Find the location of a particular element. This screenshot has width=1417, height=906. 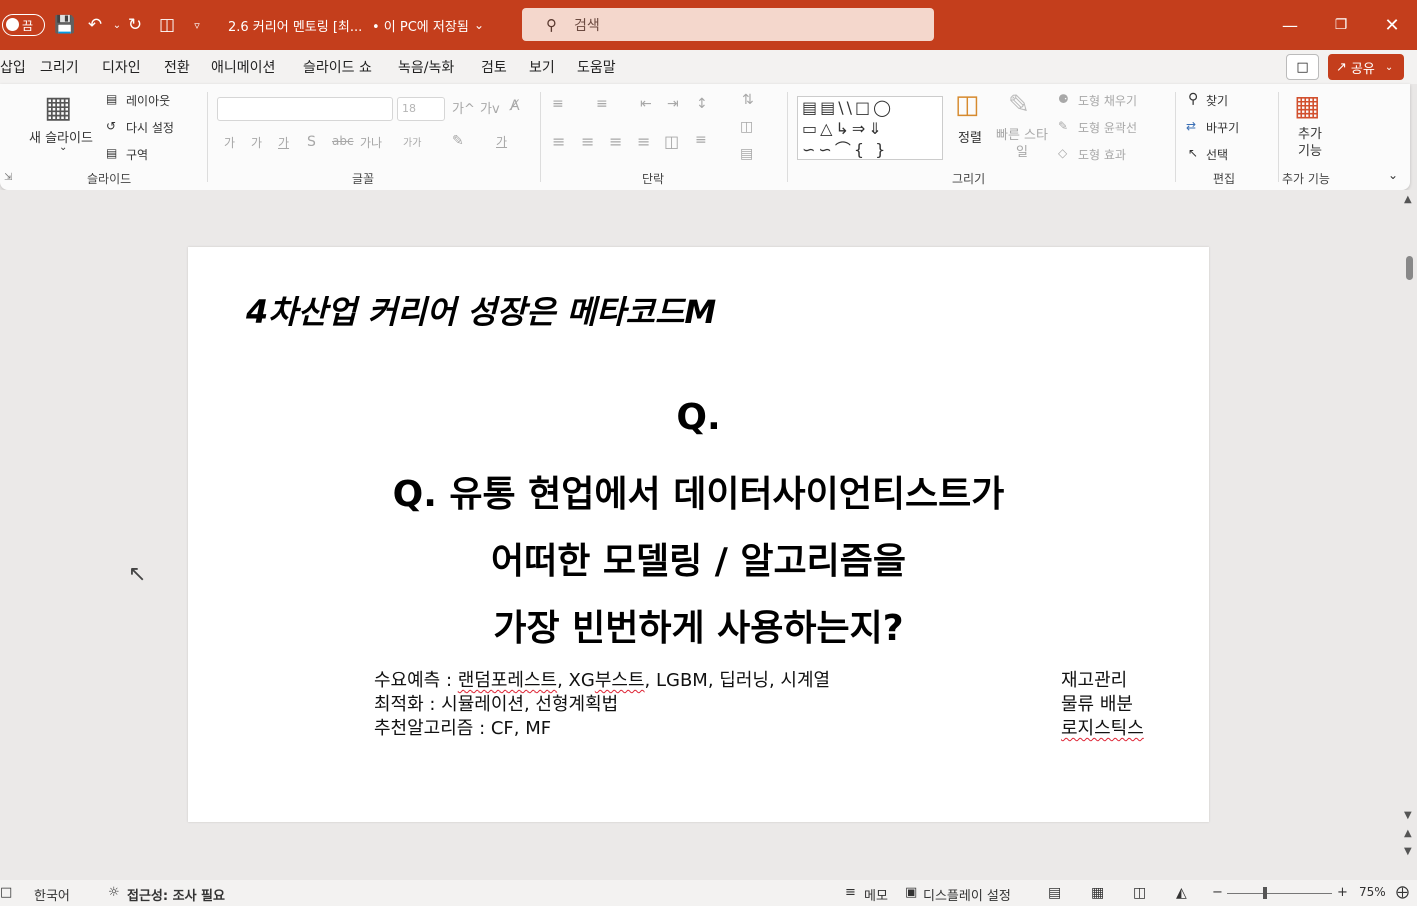

quick-styles-icon: ✎ is located at coordinates (1019, 105).